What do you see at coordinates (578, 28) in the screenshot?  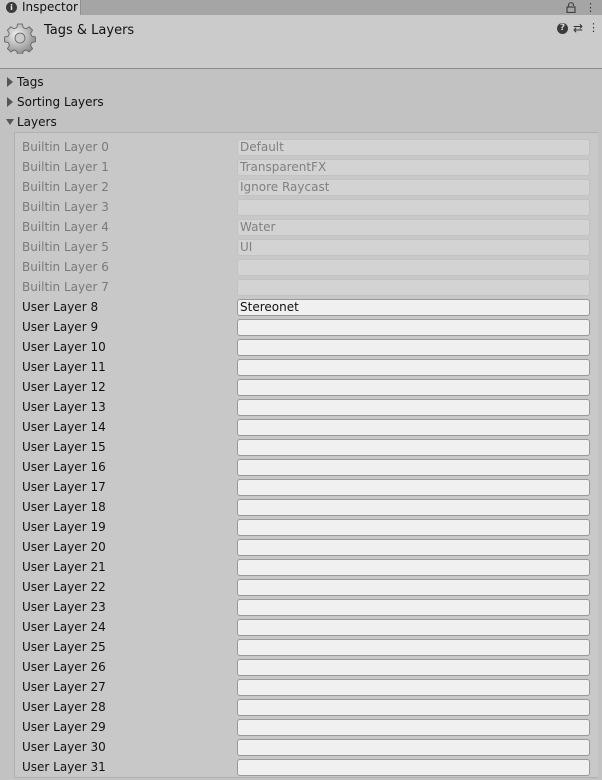 I see `presets-icon: ⇄` at bounding box center [578, 28].